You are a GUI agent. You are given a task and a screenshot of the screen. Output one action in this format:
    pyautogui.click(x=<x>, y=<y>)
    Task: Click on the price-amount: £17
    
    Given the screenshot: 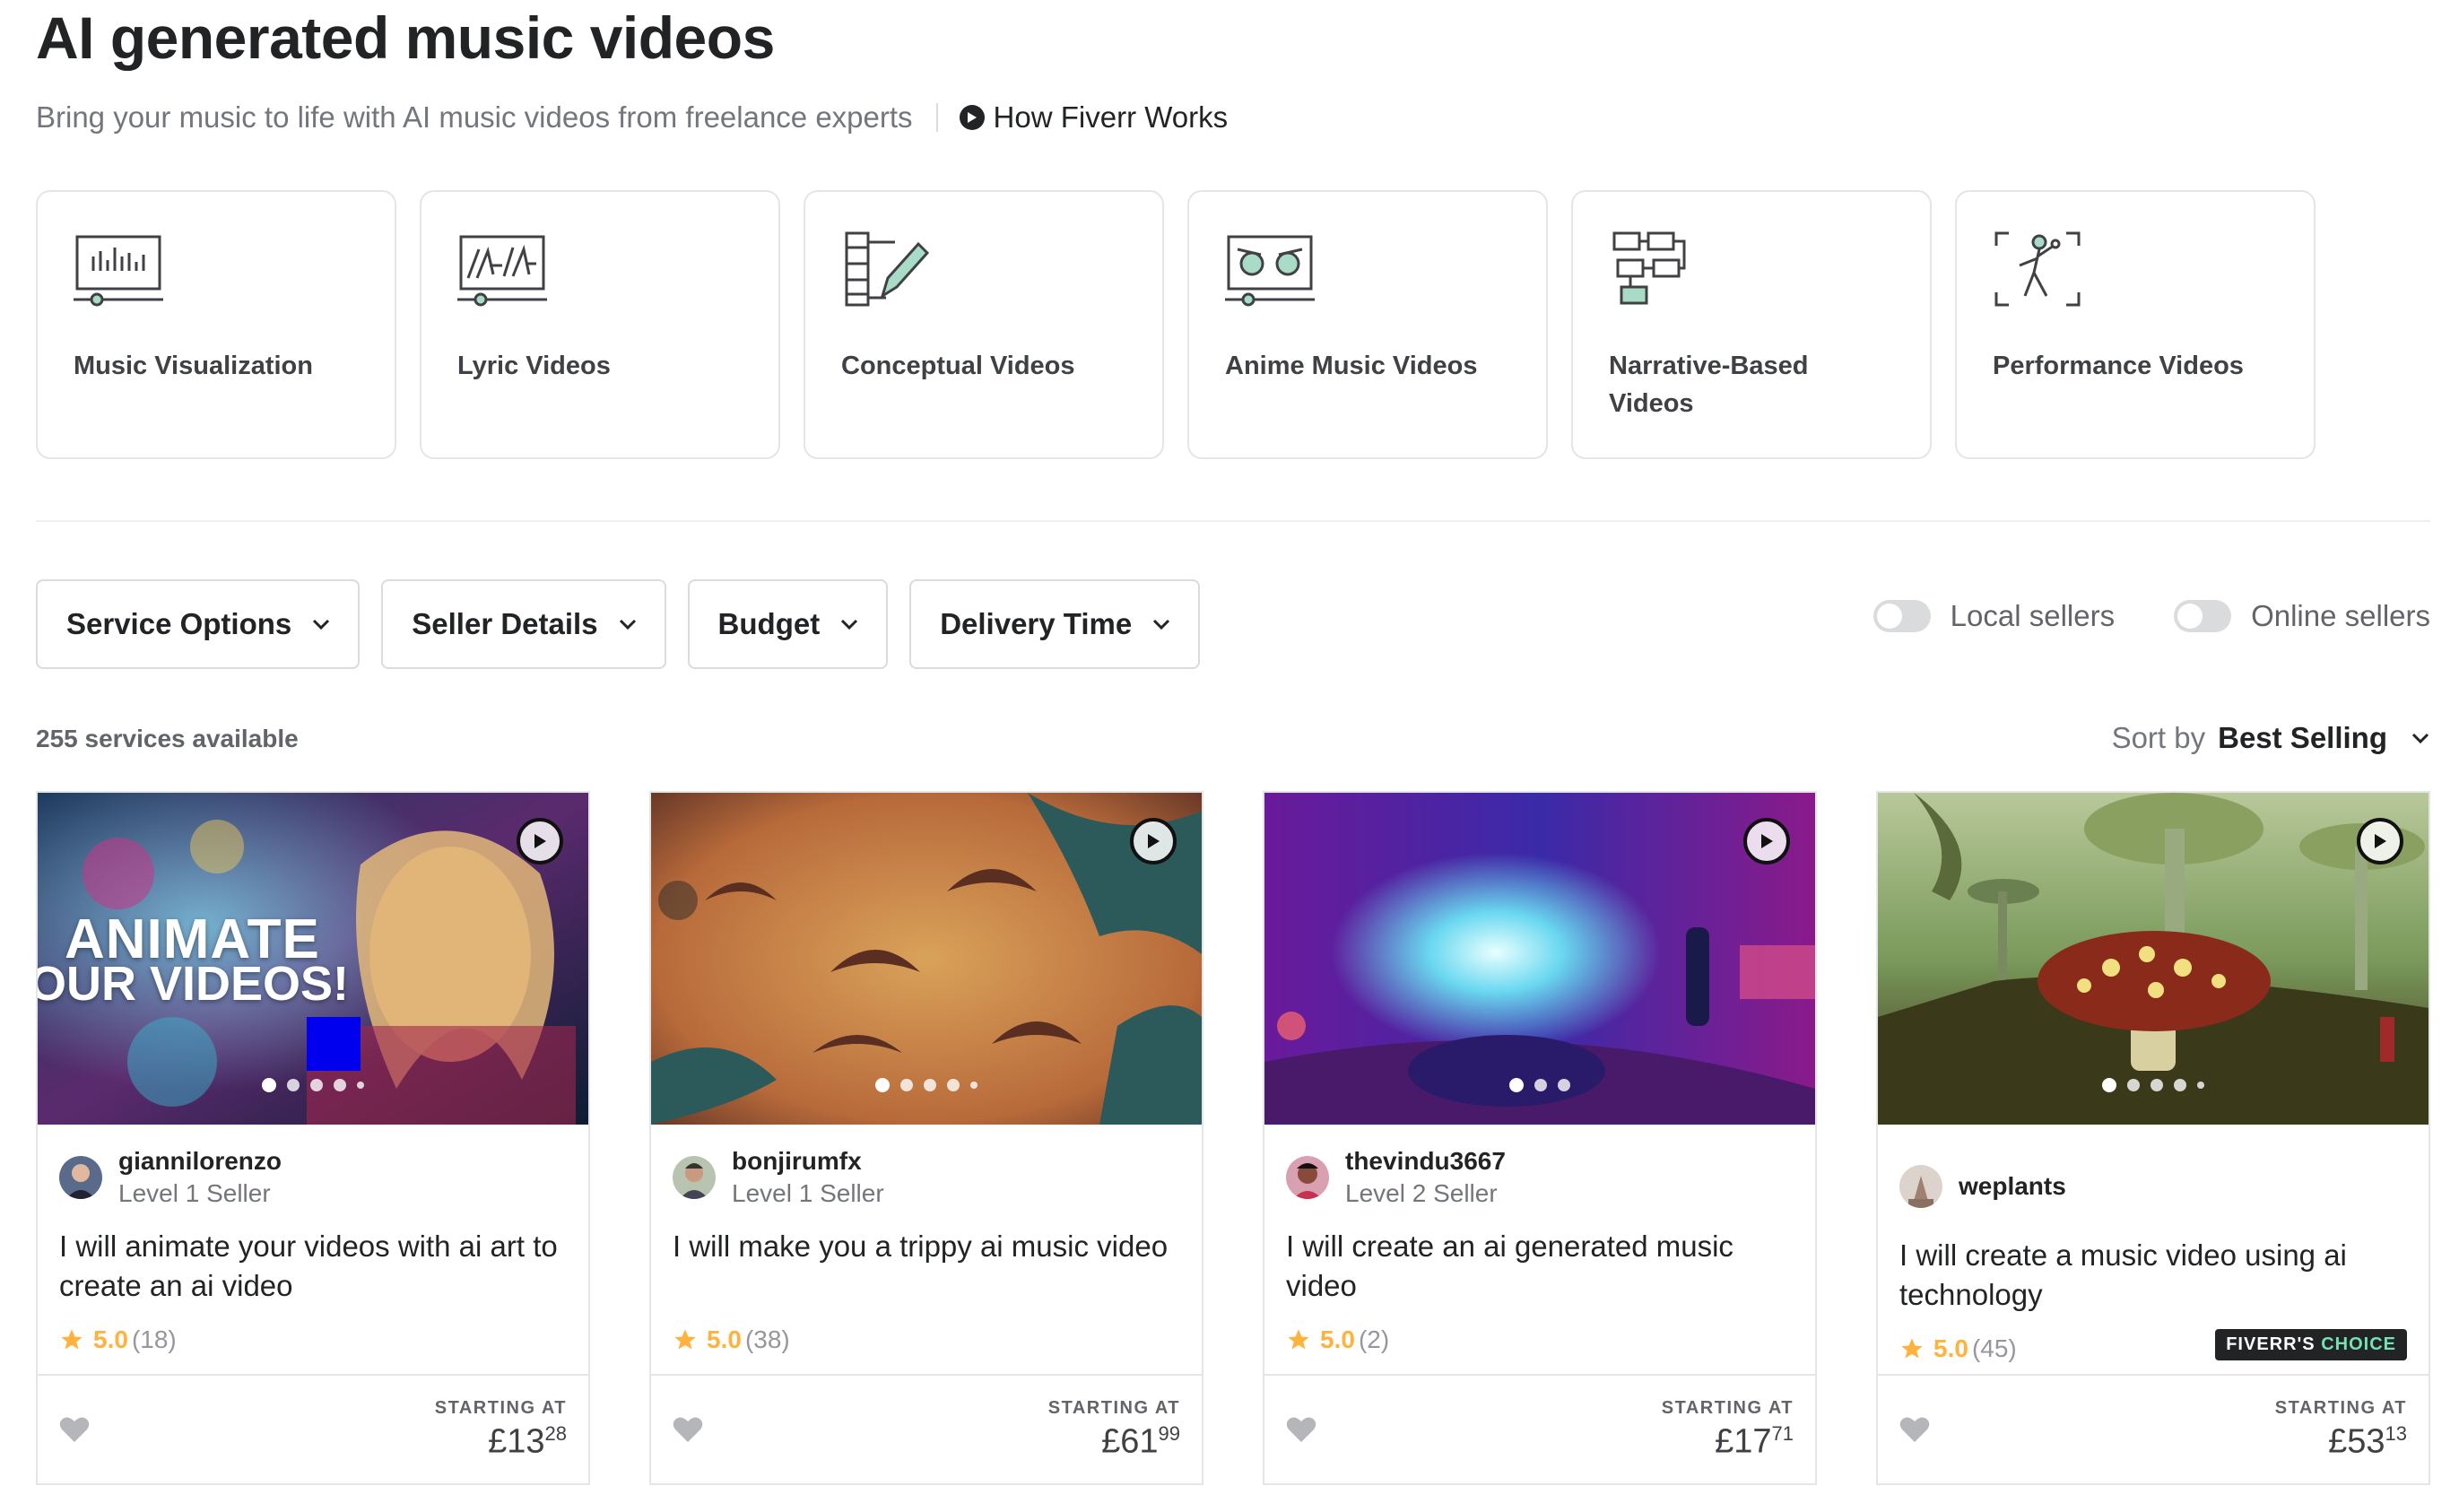 What is the action you would take?
    pyautogui.click(x=1743, y=1441)
    